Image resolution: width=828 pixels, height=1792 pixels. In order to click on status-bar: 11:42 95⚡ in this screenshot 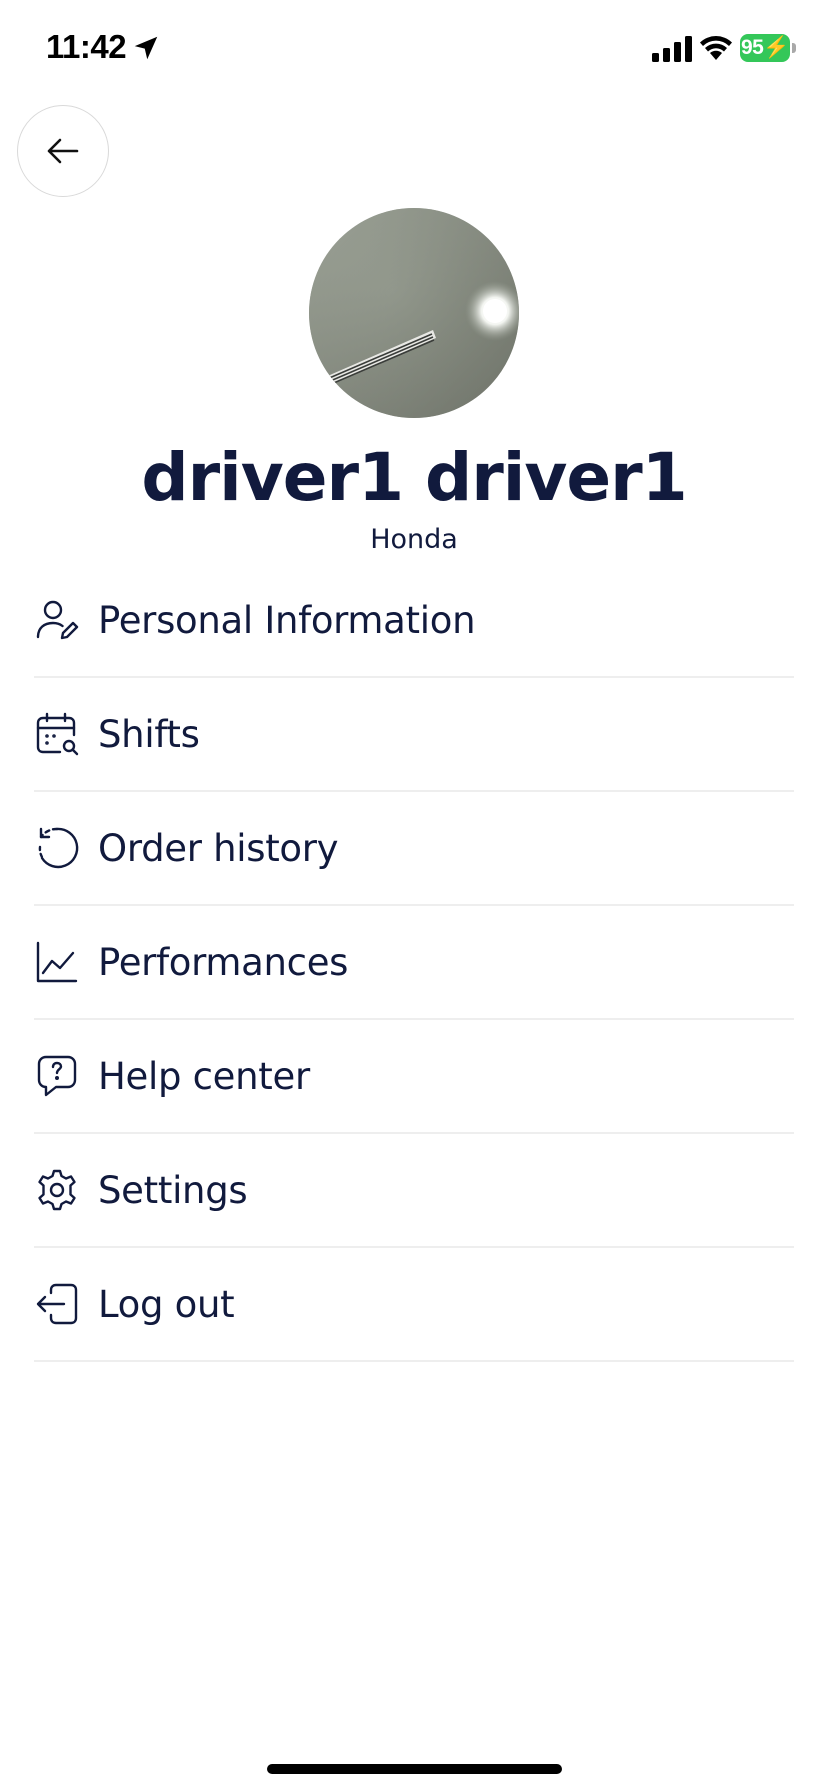, I will do `click(414, 50)`.